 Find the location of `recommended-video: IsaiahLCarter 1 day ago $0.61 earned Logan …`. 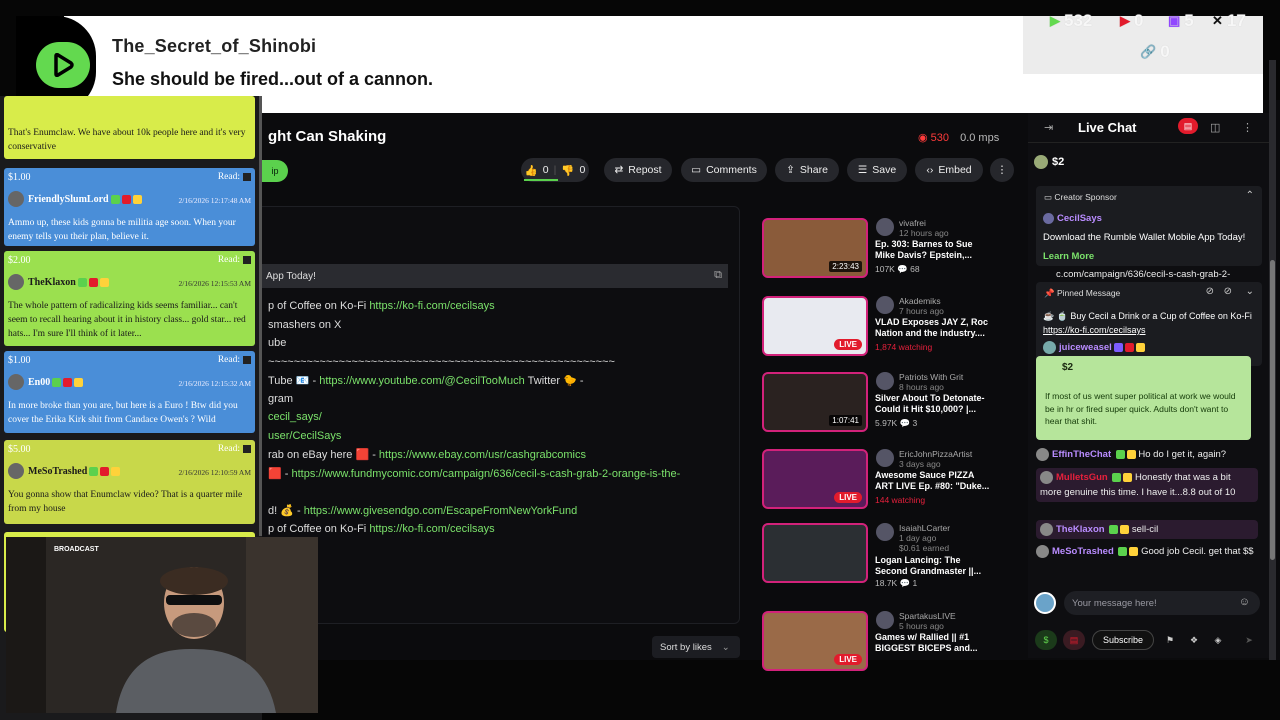

recommended-video: IsaiahLCarter 1 day ago $0.61 earned Logan … is located at coordinates (892, 556).